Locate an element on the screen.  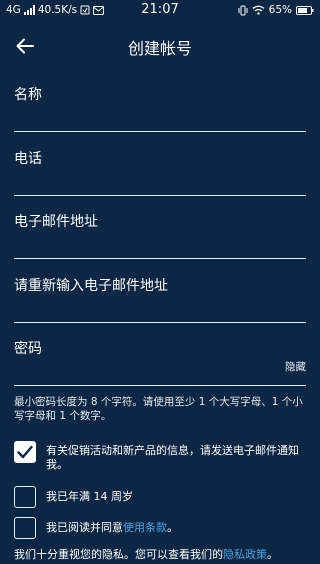
status-right: 65% is located at coordinates (276, 10).